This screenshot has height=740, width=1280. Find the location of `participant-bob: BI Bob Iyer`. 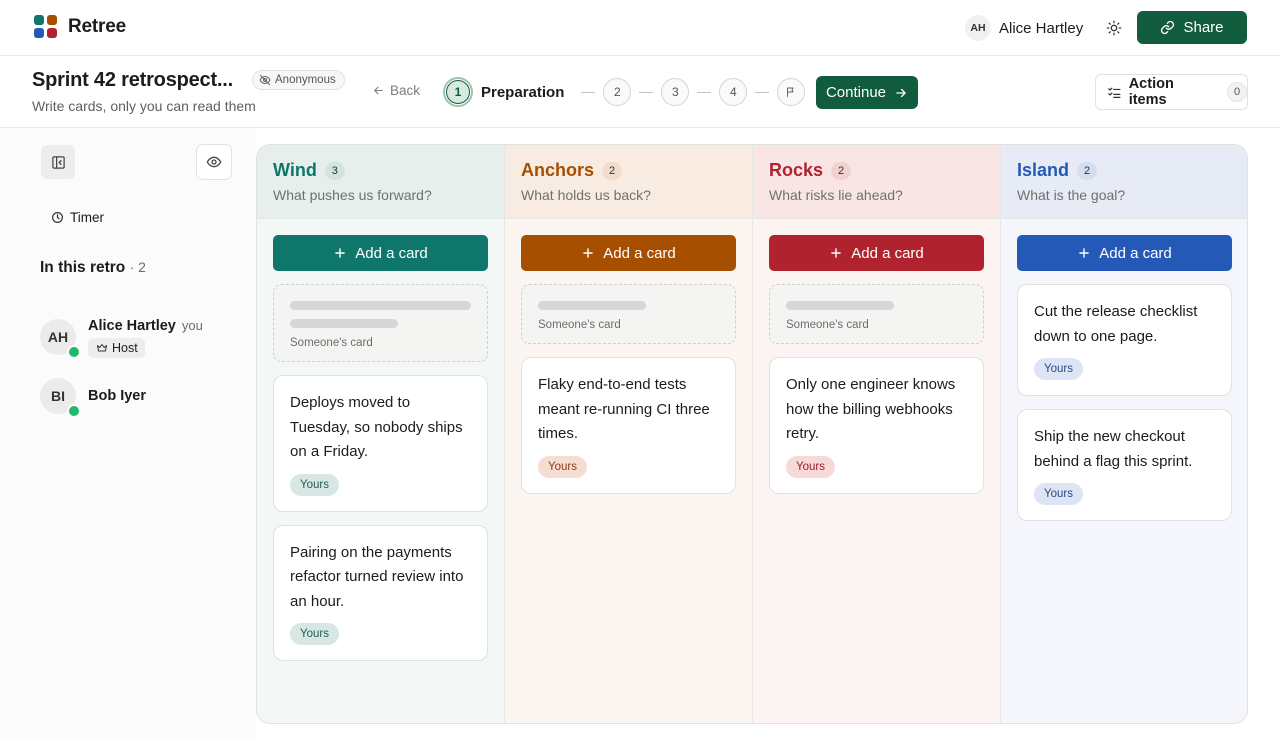

participant-bob: BI Bob Iyer is located at coordinates (93, 398).